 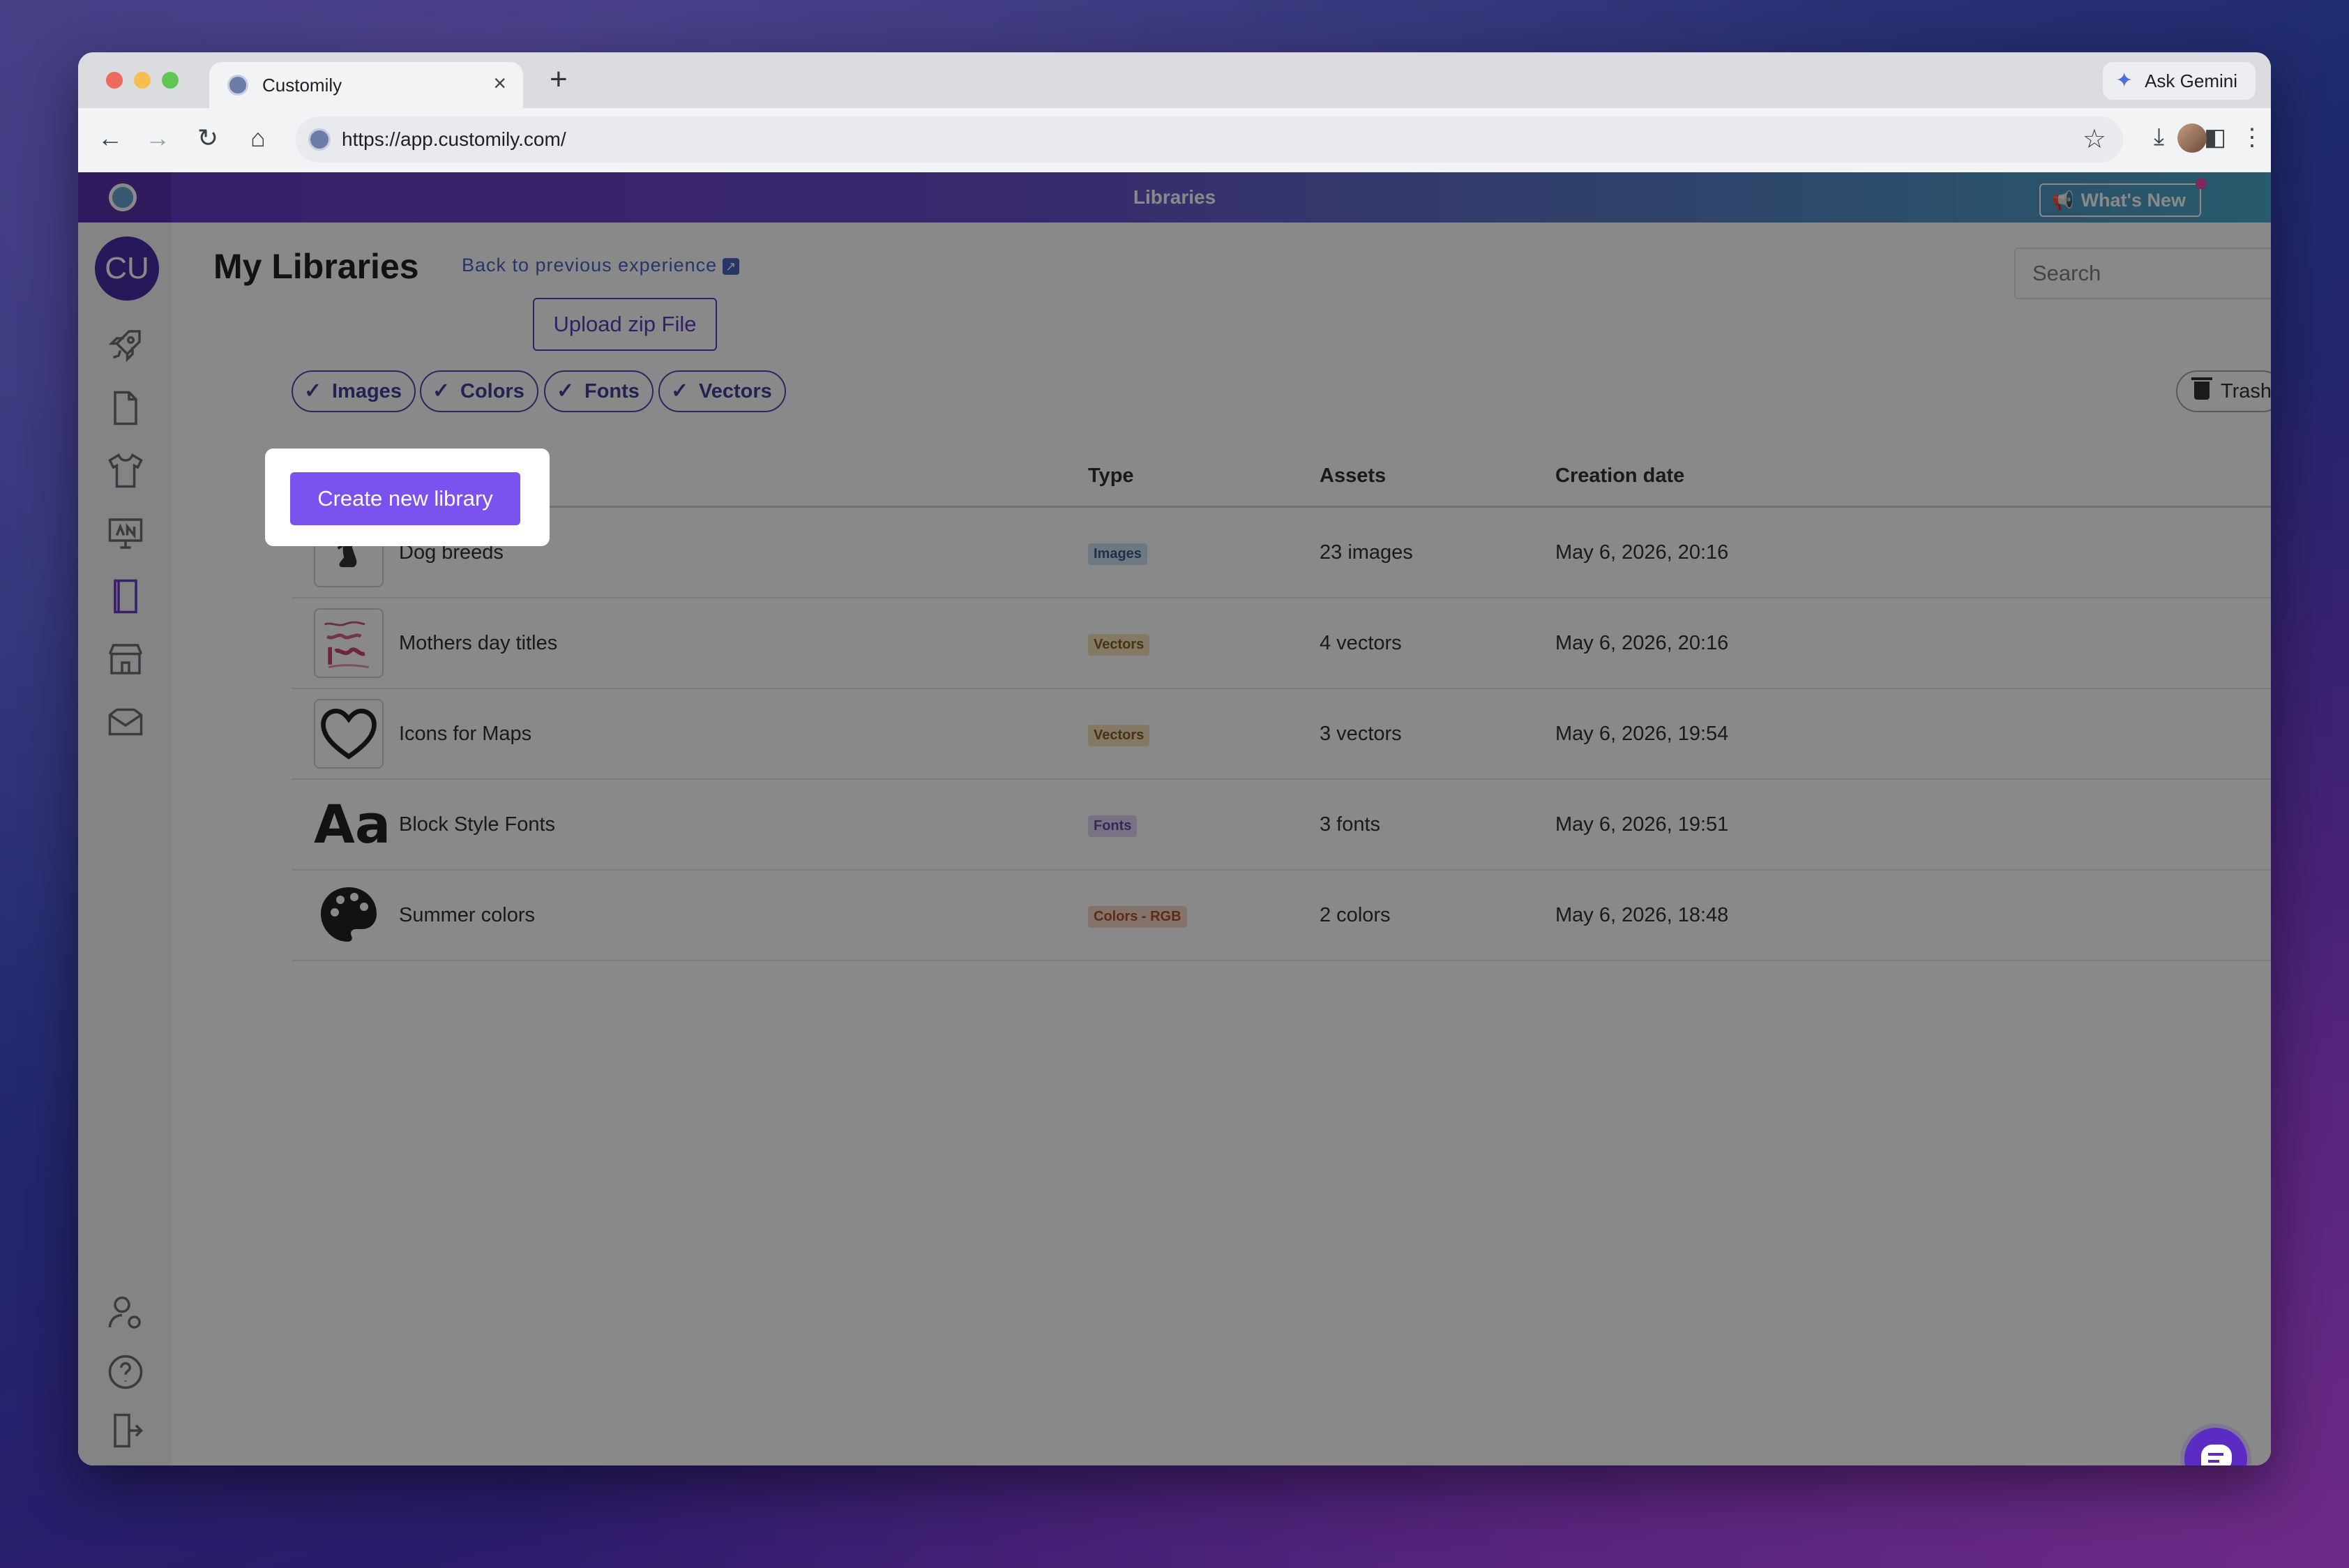 I want to click on site-info-icon, so click(x=319, y=139).